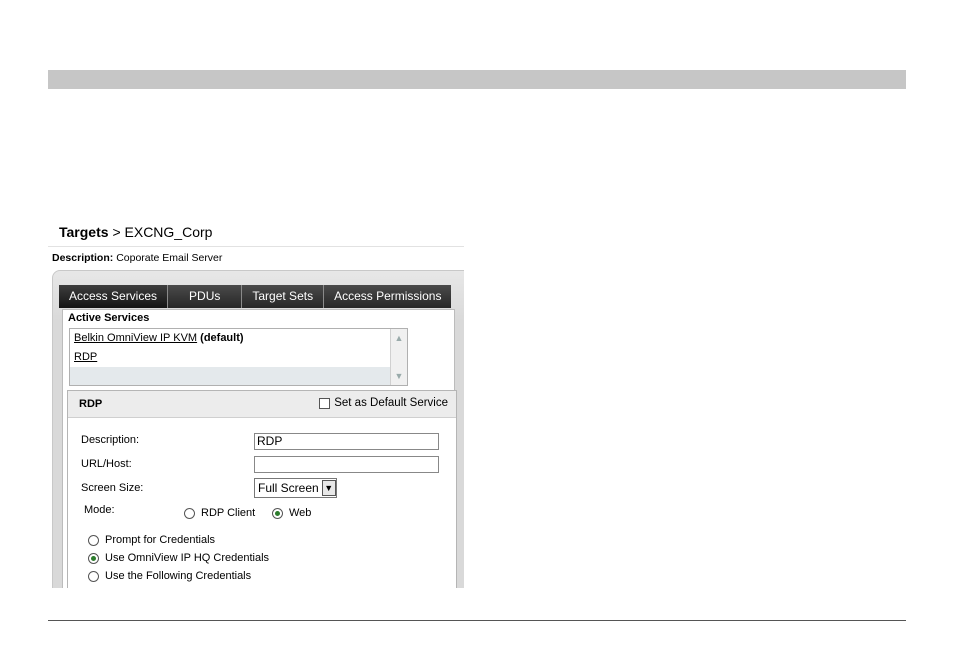 Image resolution: width=954 pixels, height=668 pixels. Describe the element at coordinates (112, 488) in the screenshot. I see `screen-size-label: Screen Size:` at that location.